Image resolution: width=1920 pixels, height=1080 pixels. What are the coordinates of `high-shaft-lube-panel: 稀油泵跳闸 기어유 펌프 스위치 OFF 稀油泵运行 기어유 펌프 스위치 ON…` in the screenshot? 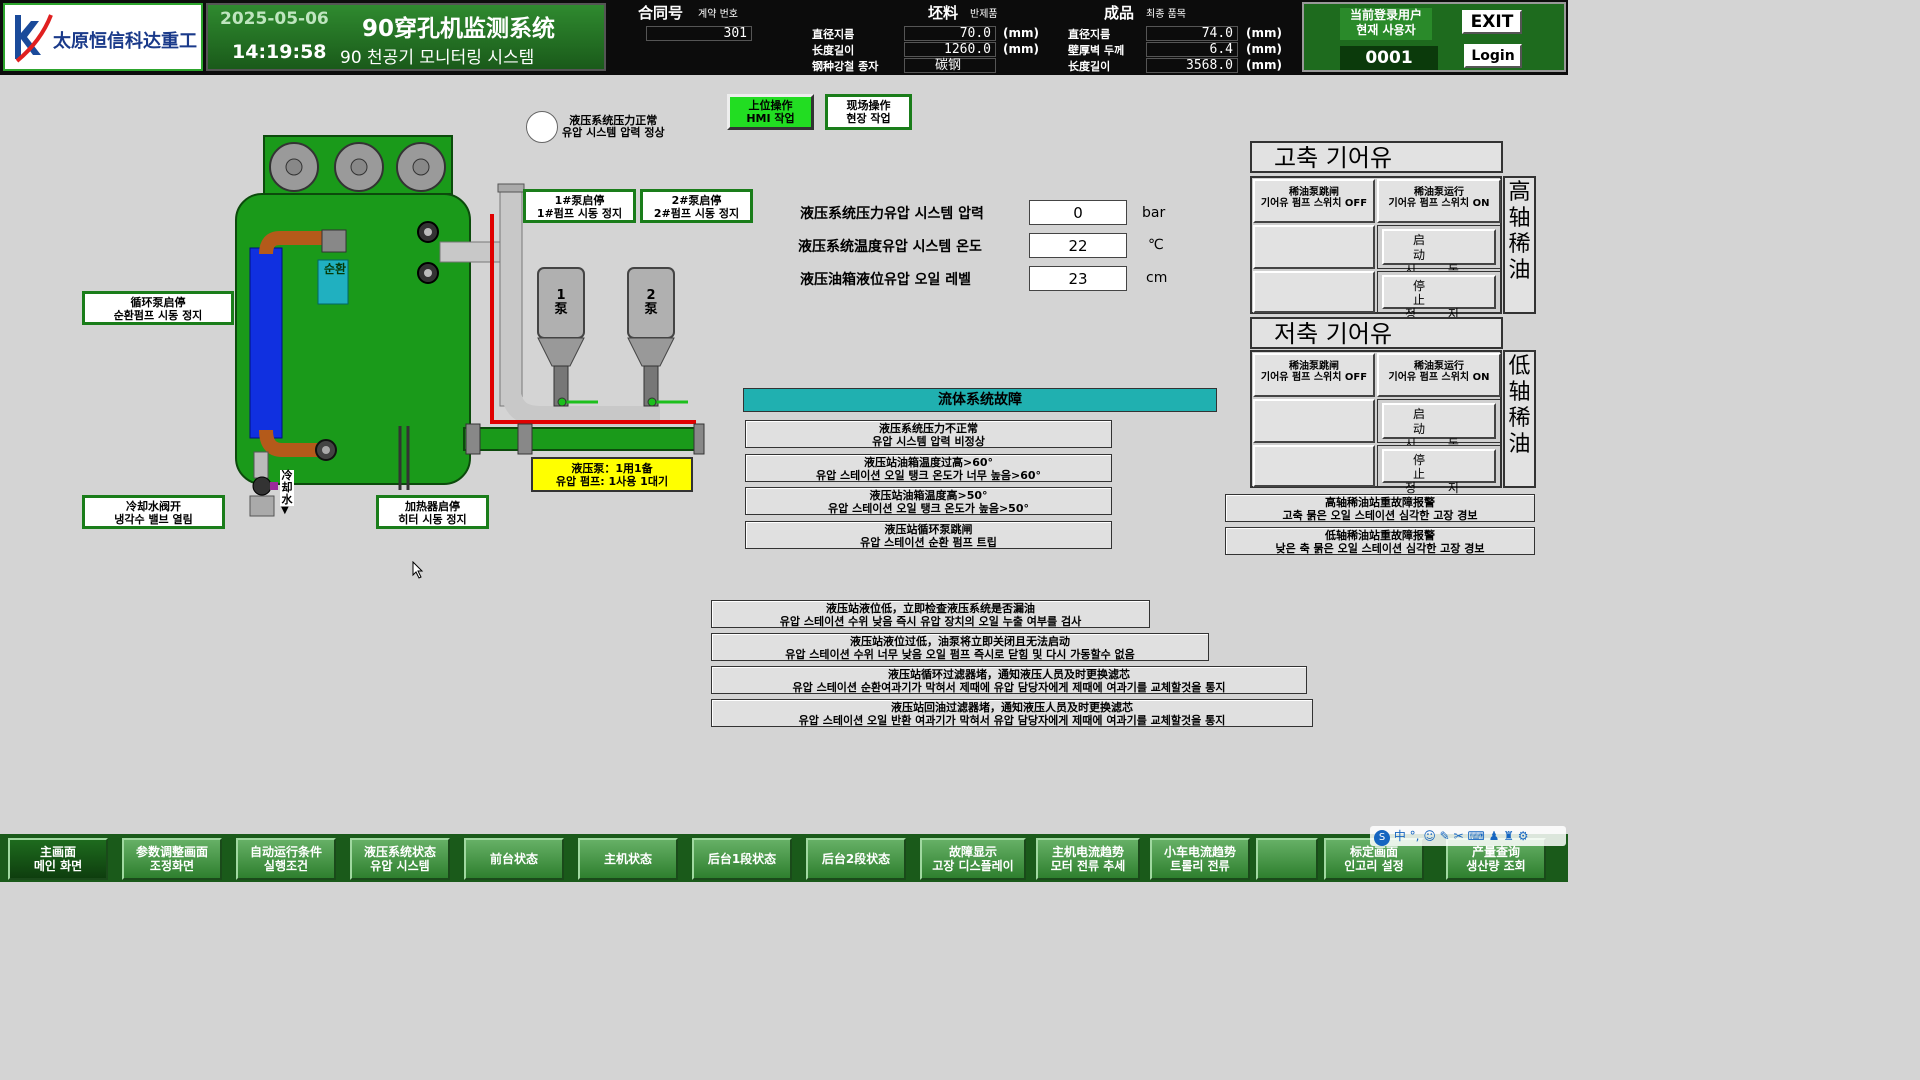 It's located at (1376, 248).